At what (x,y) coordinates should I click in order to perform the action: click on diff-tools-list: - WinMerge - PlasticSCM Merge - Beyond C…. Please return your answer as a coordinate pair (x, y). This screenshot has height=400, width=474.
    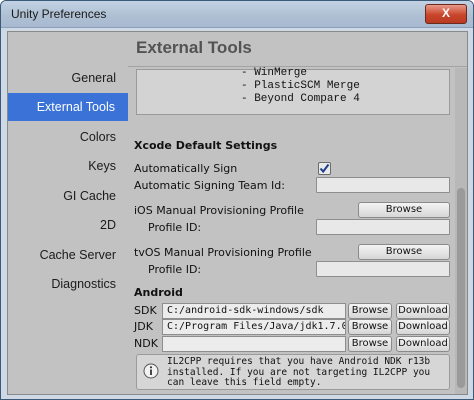
    Looking at the image, I should click on (293, 91).